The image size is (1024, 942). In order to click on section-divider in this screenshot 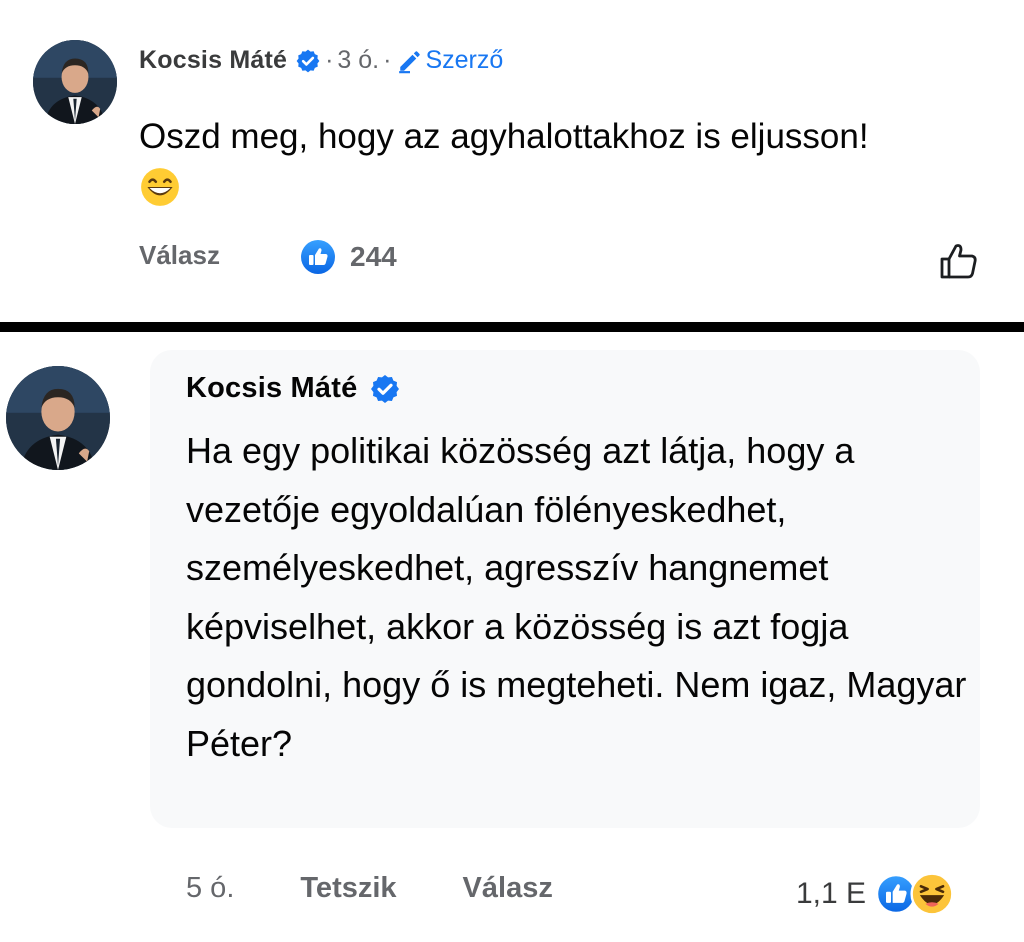, I will do `click(512, 327)`.